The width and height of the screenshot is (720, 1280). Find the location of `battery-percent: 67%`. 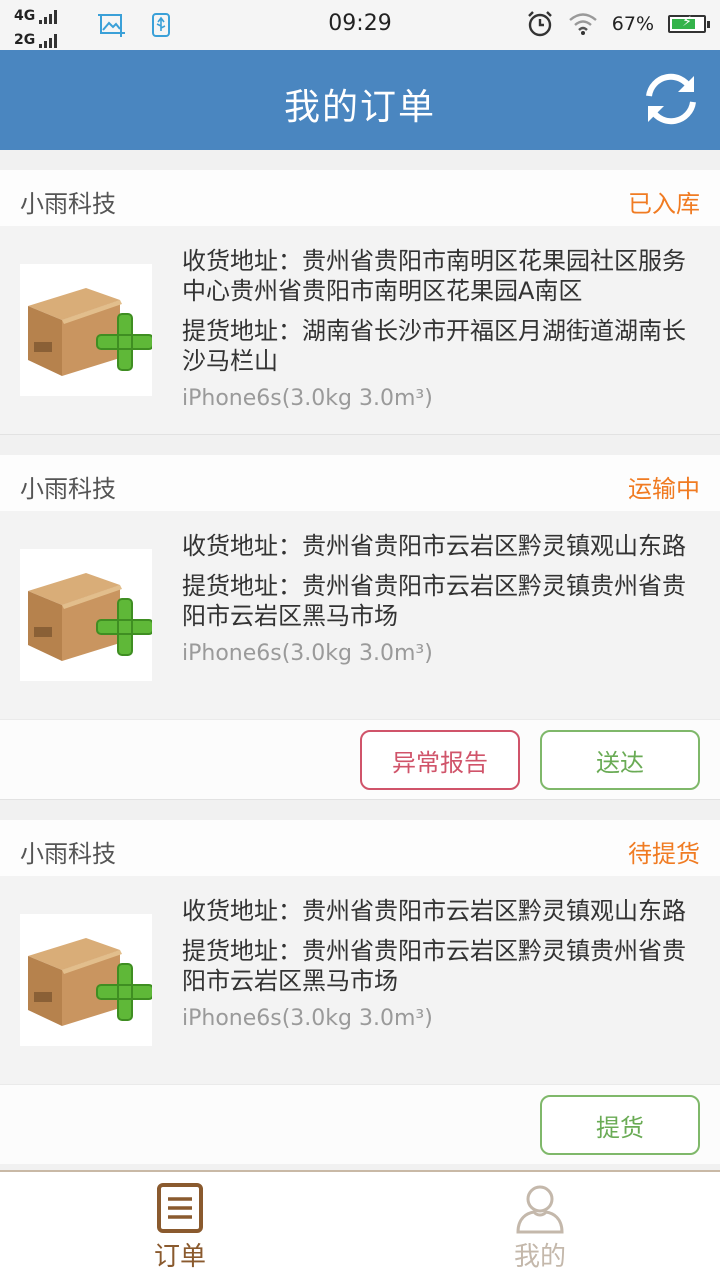

battery-percent: 67% is located at coordinates (632, 24).